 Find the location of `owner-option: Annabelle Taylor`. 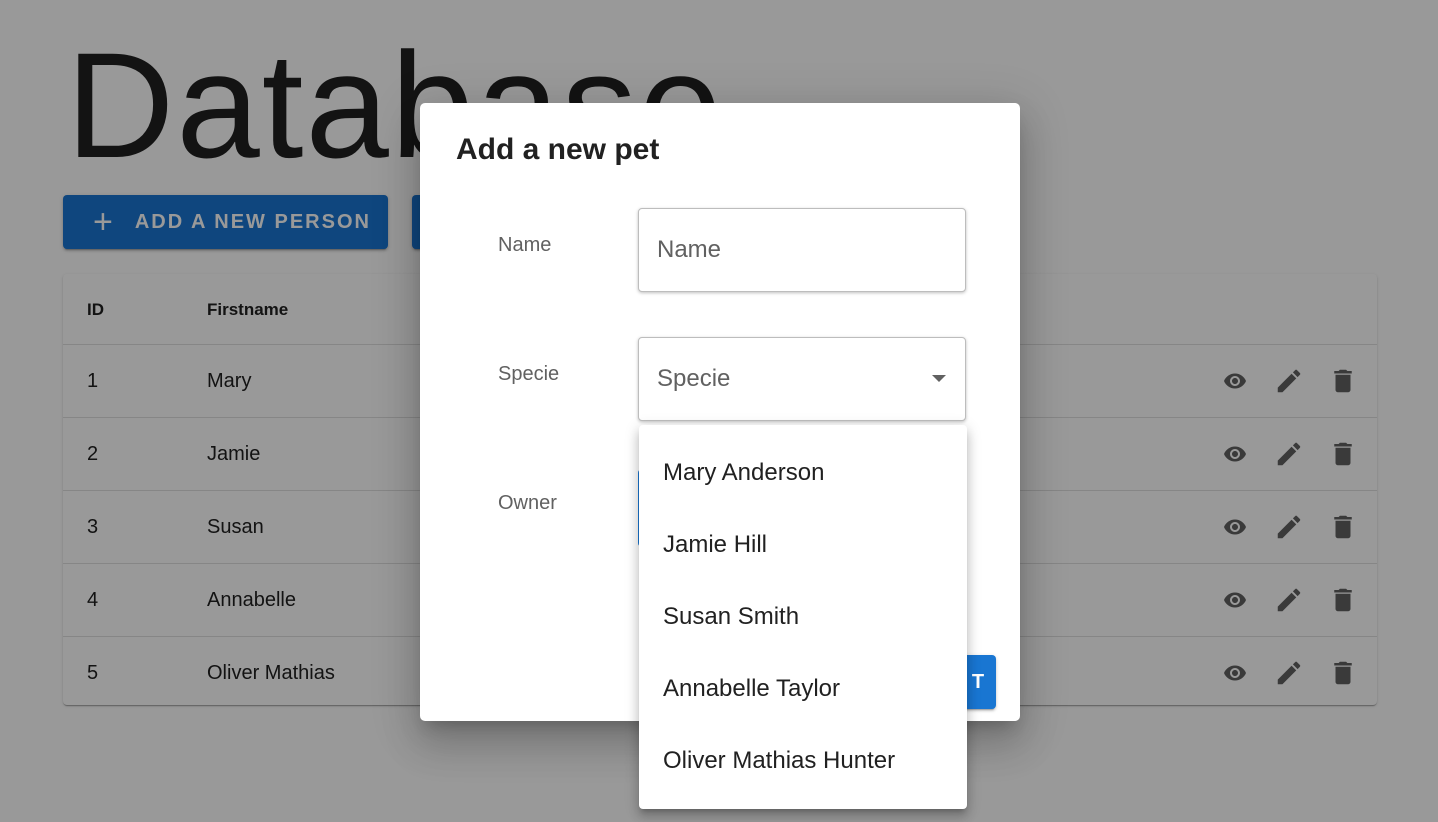

owner-option: Annabelle Taylor is located at coordinates (803, 689).